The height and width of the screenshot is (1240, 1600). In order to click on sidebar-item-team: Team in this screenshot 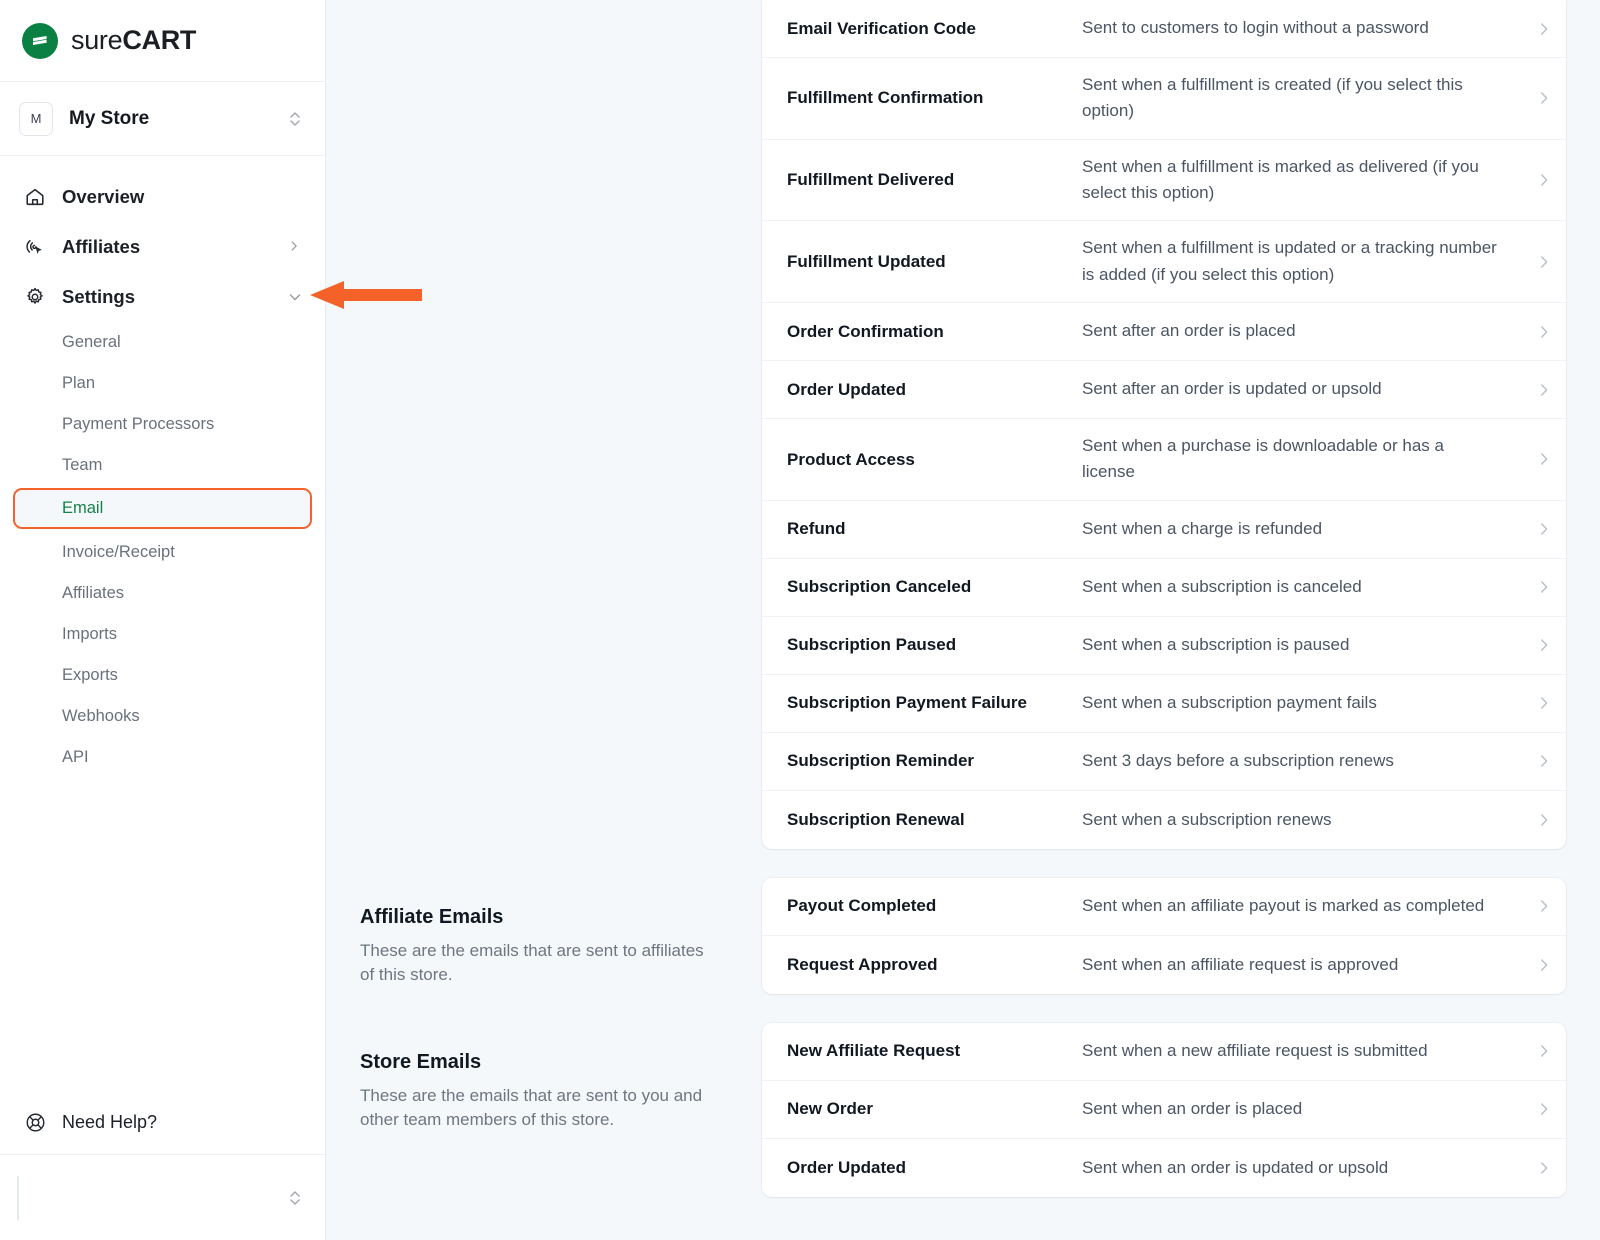, I will do `click(162, 465)`.